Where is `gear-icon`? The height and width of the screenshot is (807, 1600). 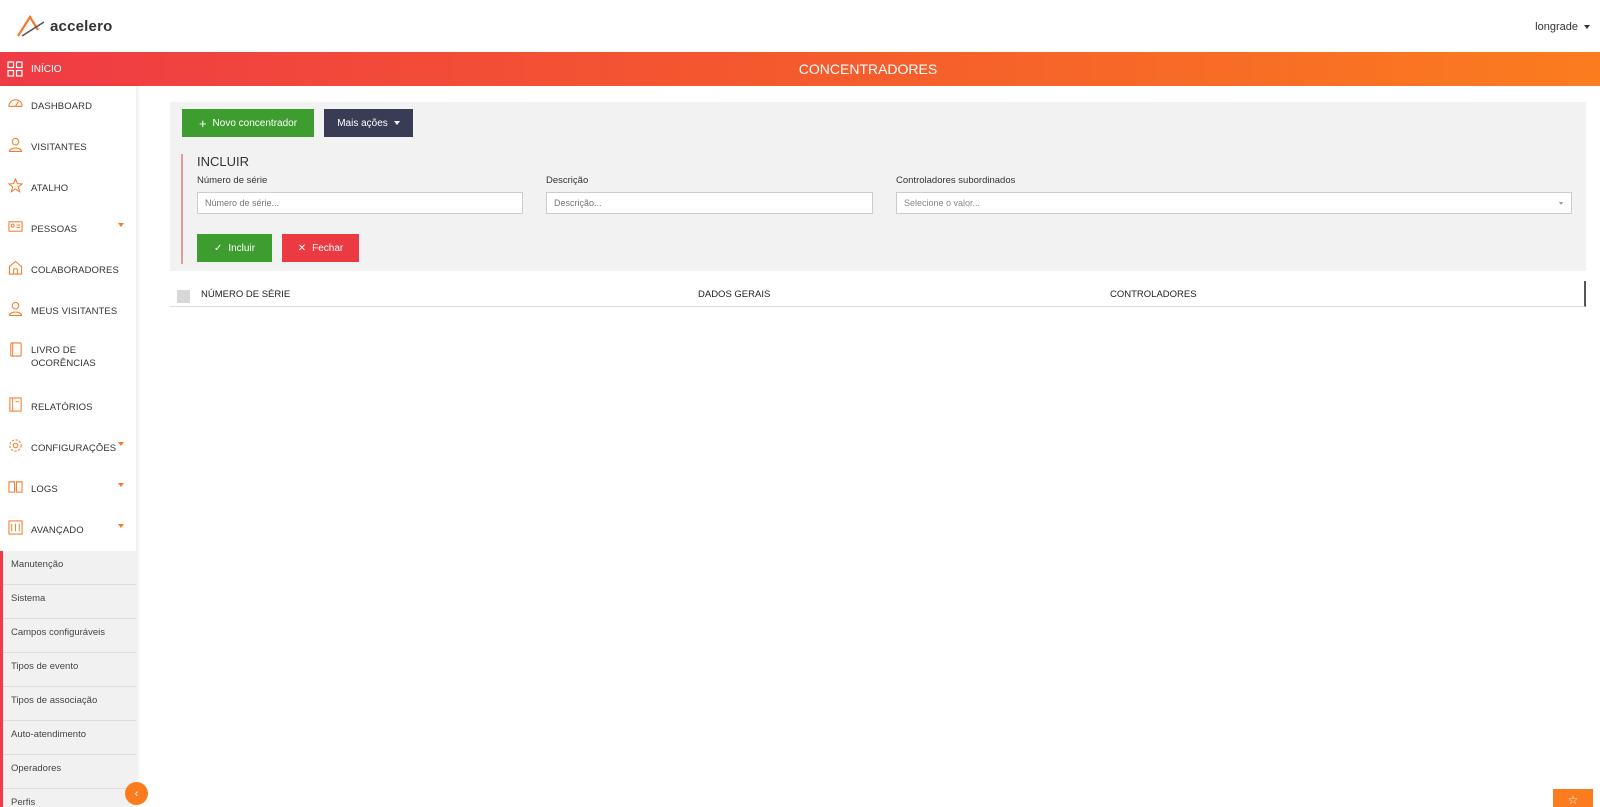 gear-icon is located at coordinates (15, 445).